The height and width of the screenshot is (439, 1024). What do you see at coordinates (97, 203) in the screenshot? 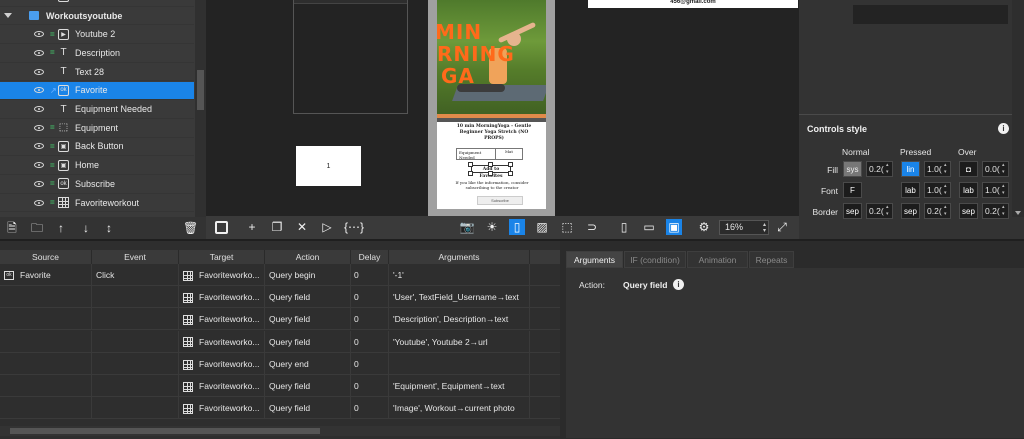
I see `layer-item: = Favoriteworkout` at bounding box center [97, 203].